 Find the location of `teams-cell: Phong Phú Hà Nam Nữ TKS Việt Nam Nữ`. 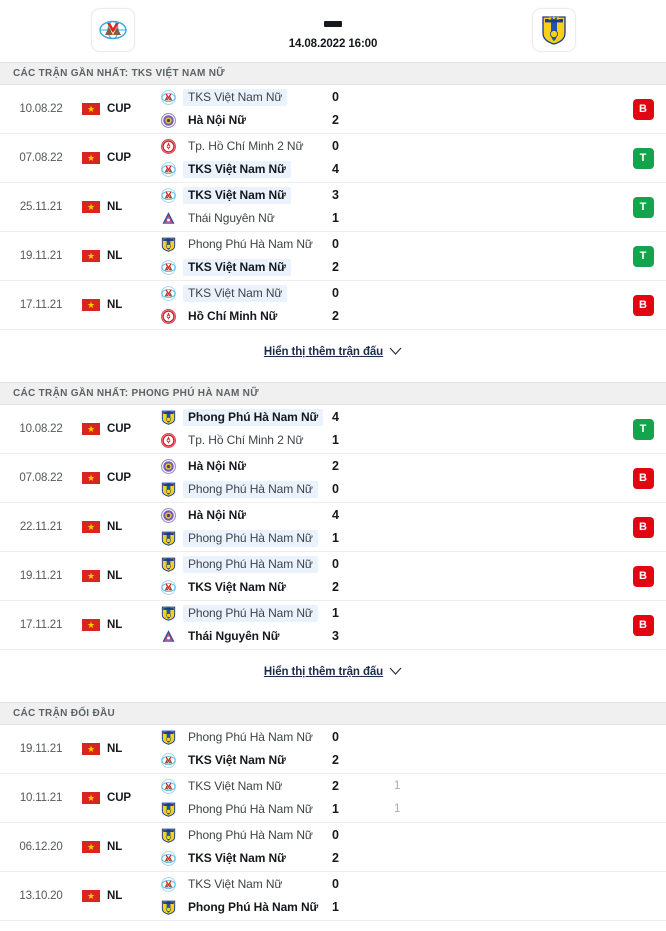

teams-cell: Phong Phú Hà Nam Nữ TKS Việt Nam Nữ is located at coordinates (244, 847).